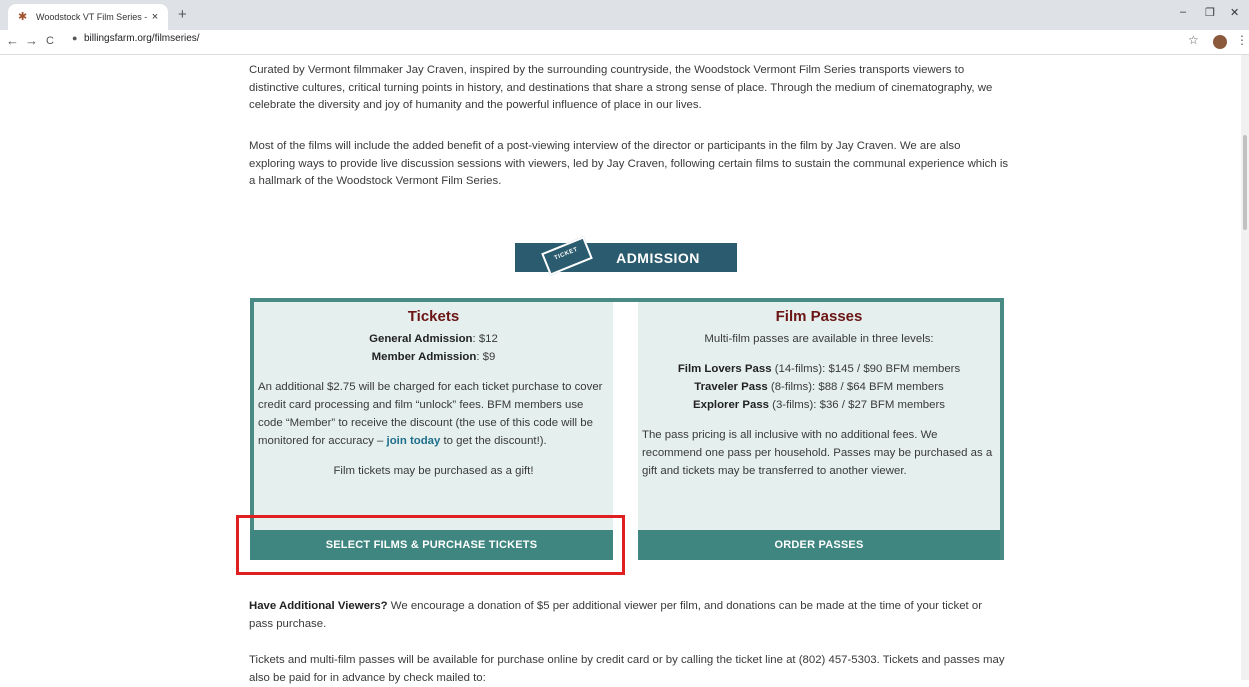 The image size is (1249, 687). Describe the element at coordinates (1234, 12) in the screenshot. I see `window-close-button: ✕` at that location.